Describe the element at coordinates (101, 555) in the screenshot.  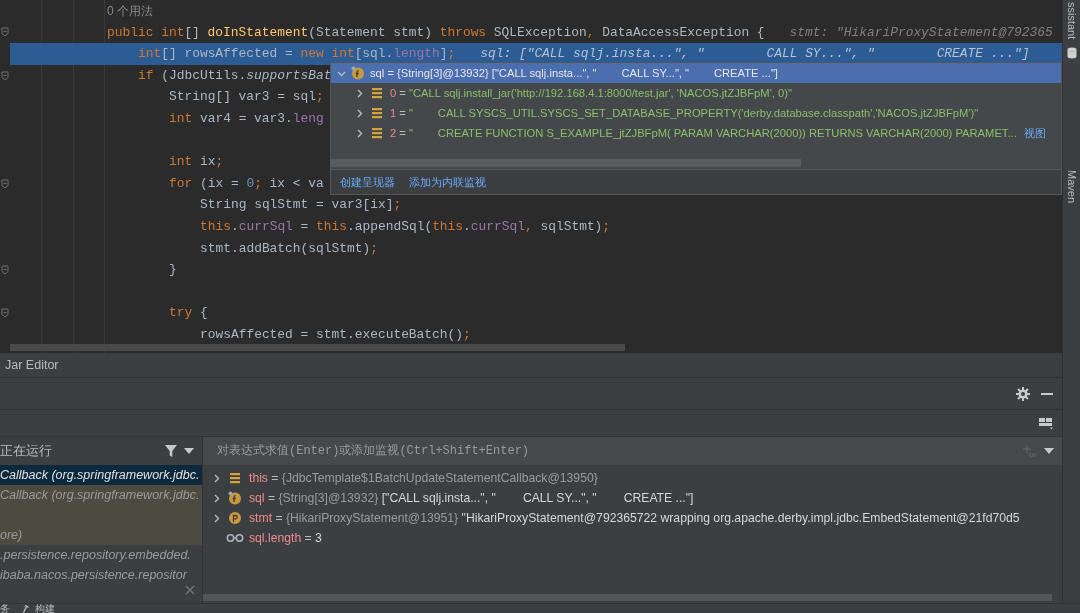
I see `stack-frame: .persistence.repository.embedded.` at that location.